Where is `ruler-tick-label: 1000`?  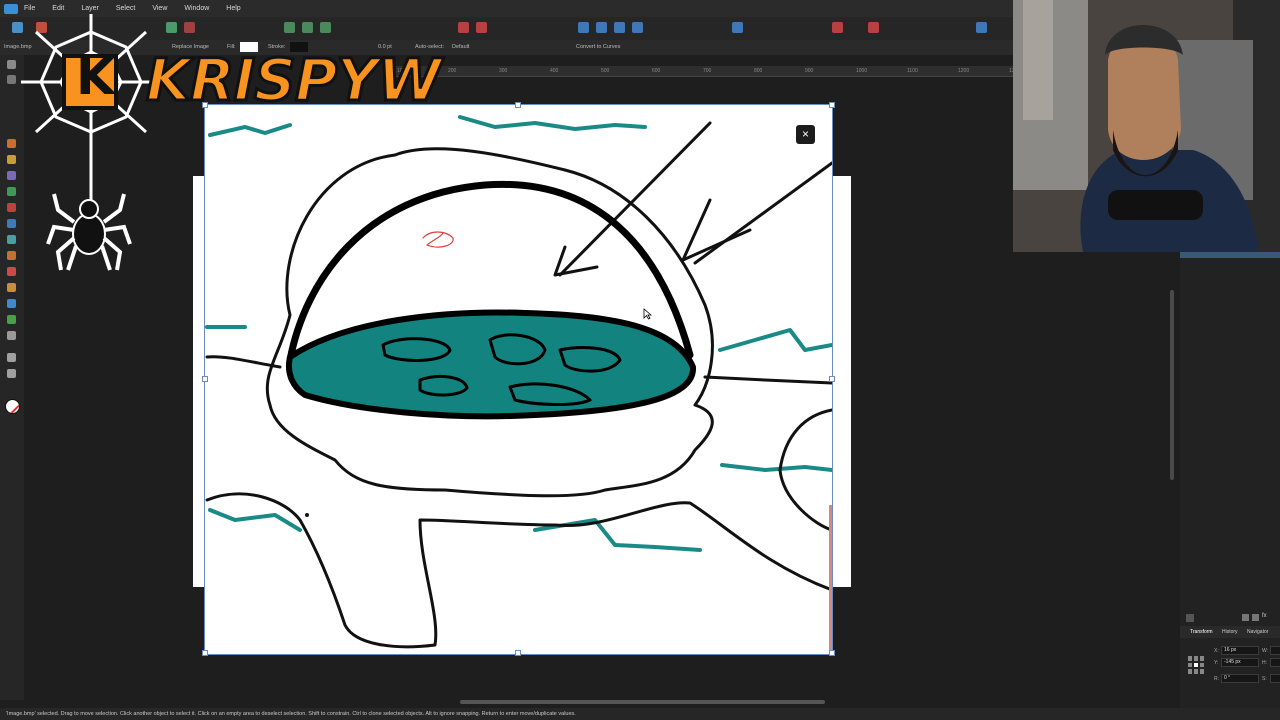
ruler-tick-label: 1000 is located at coordinates (862, 71).